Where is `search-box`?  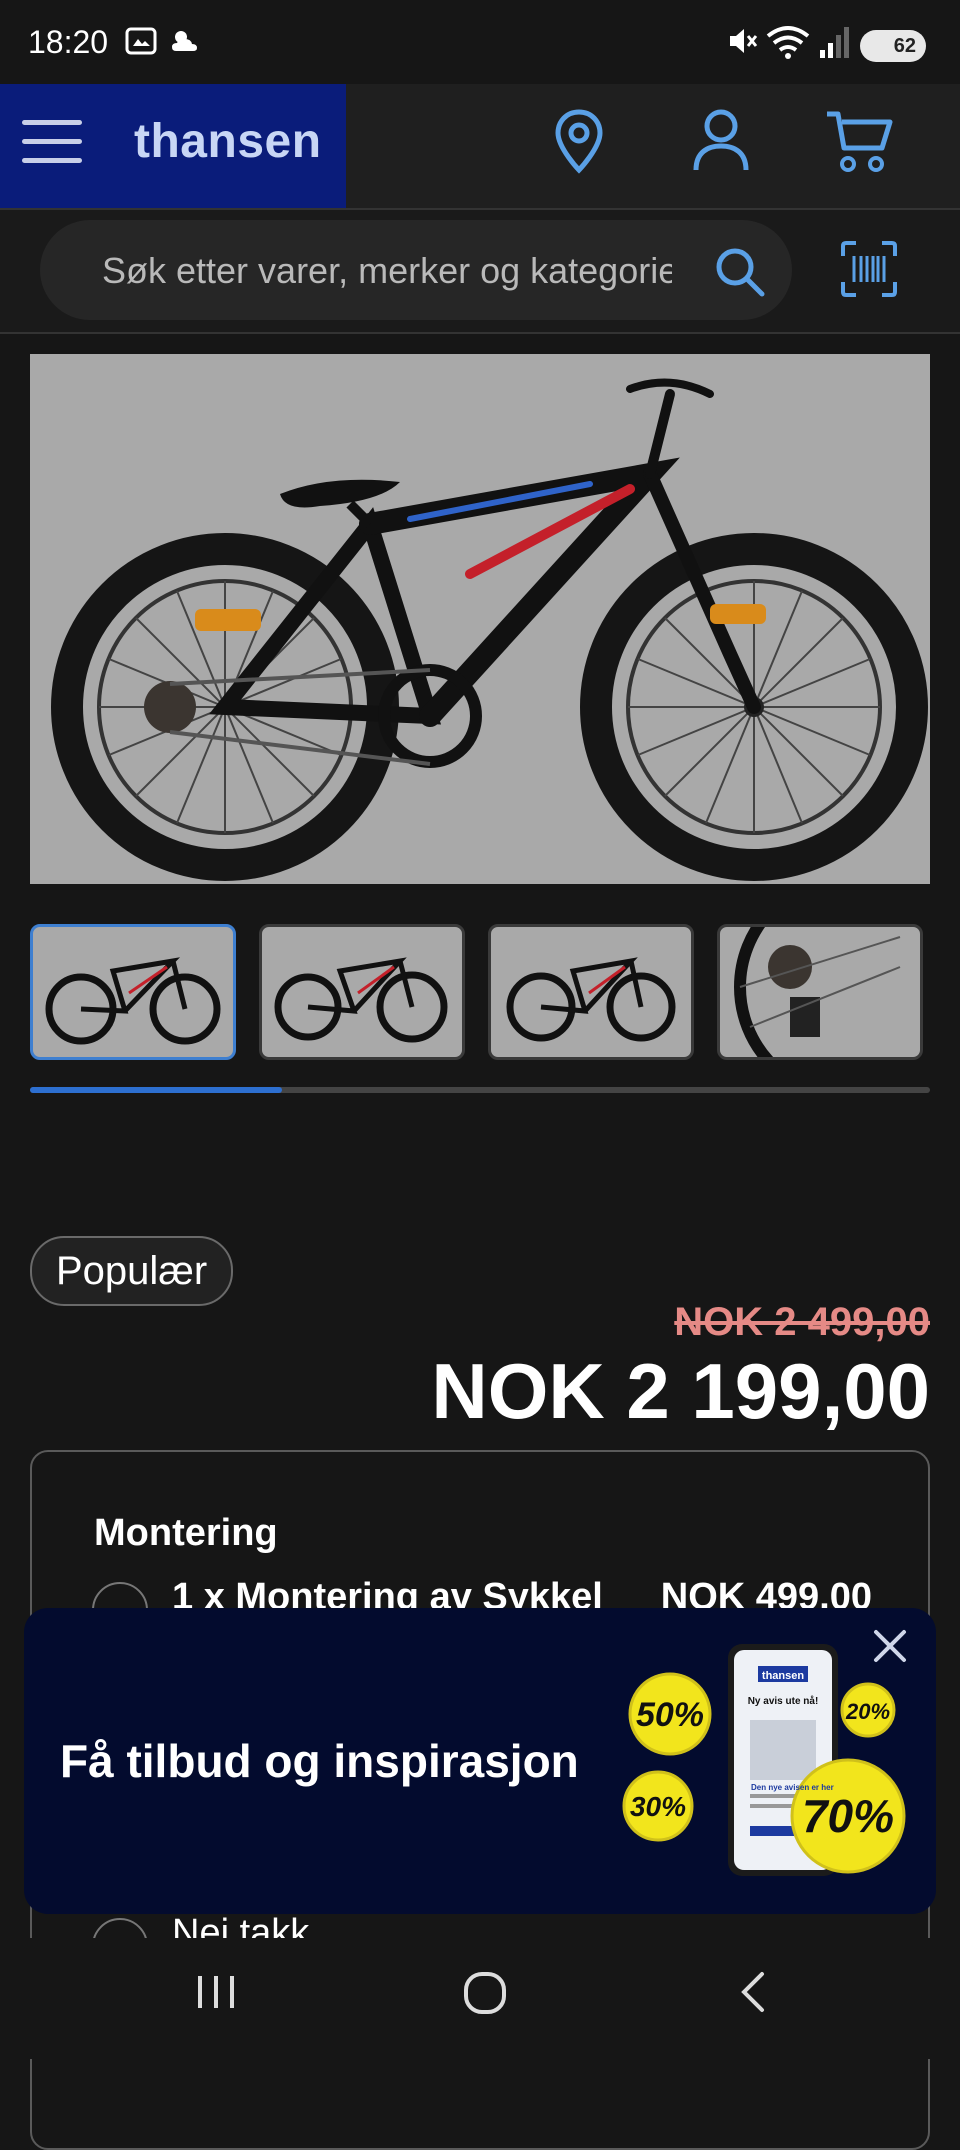 search-box is located at coordinates (416, 270).